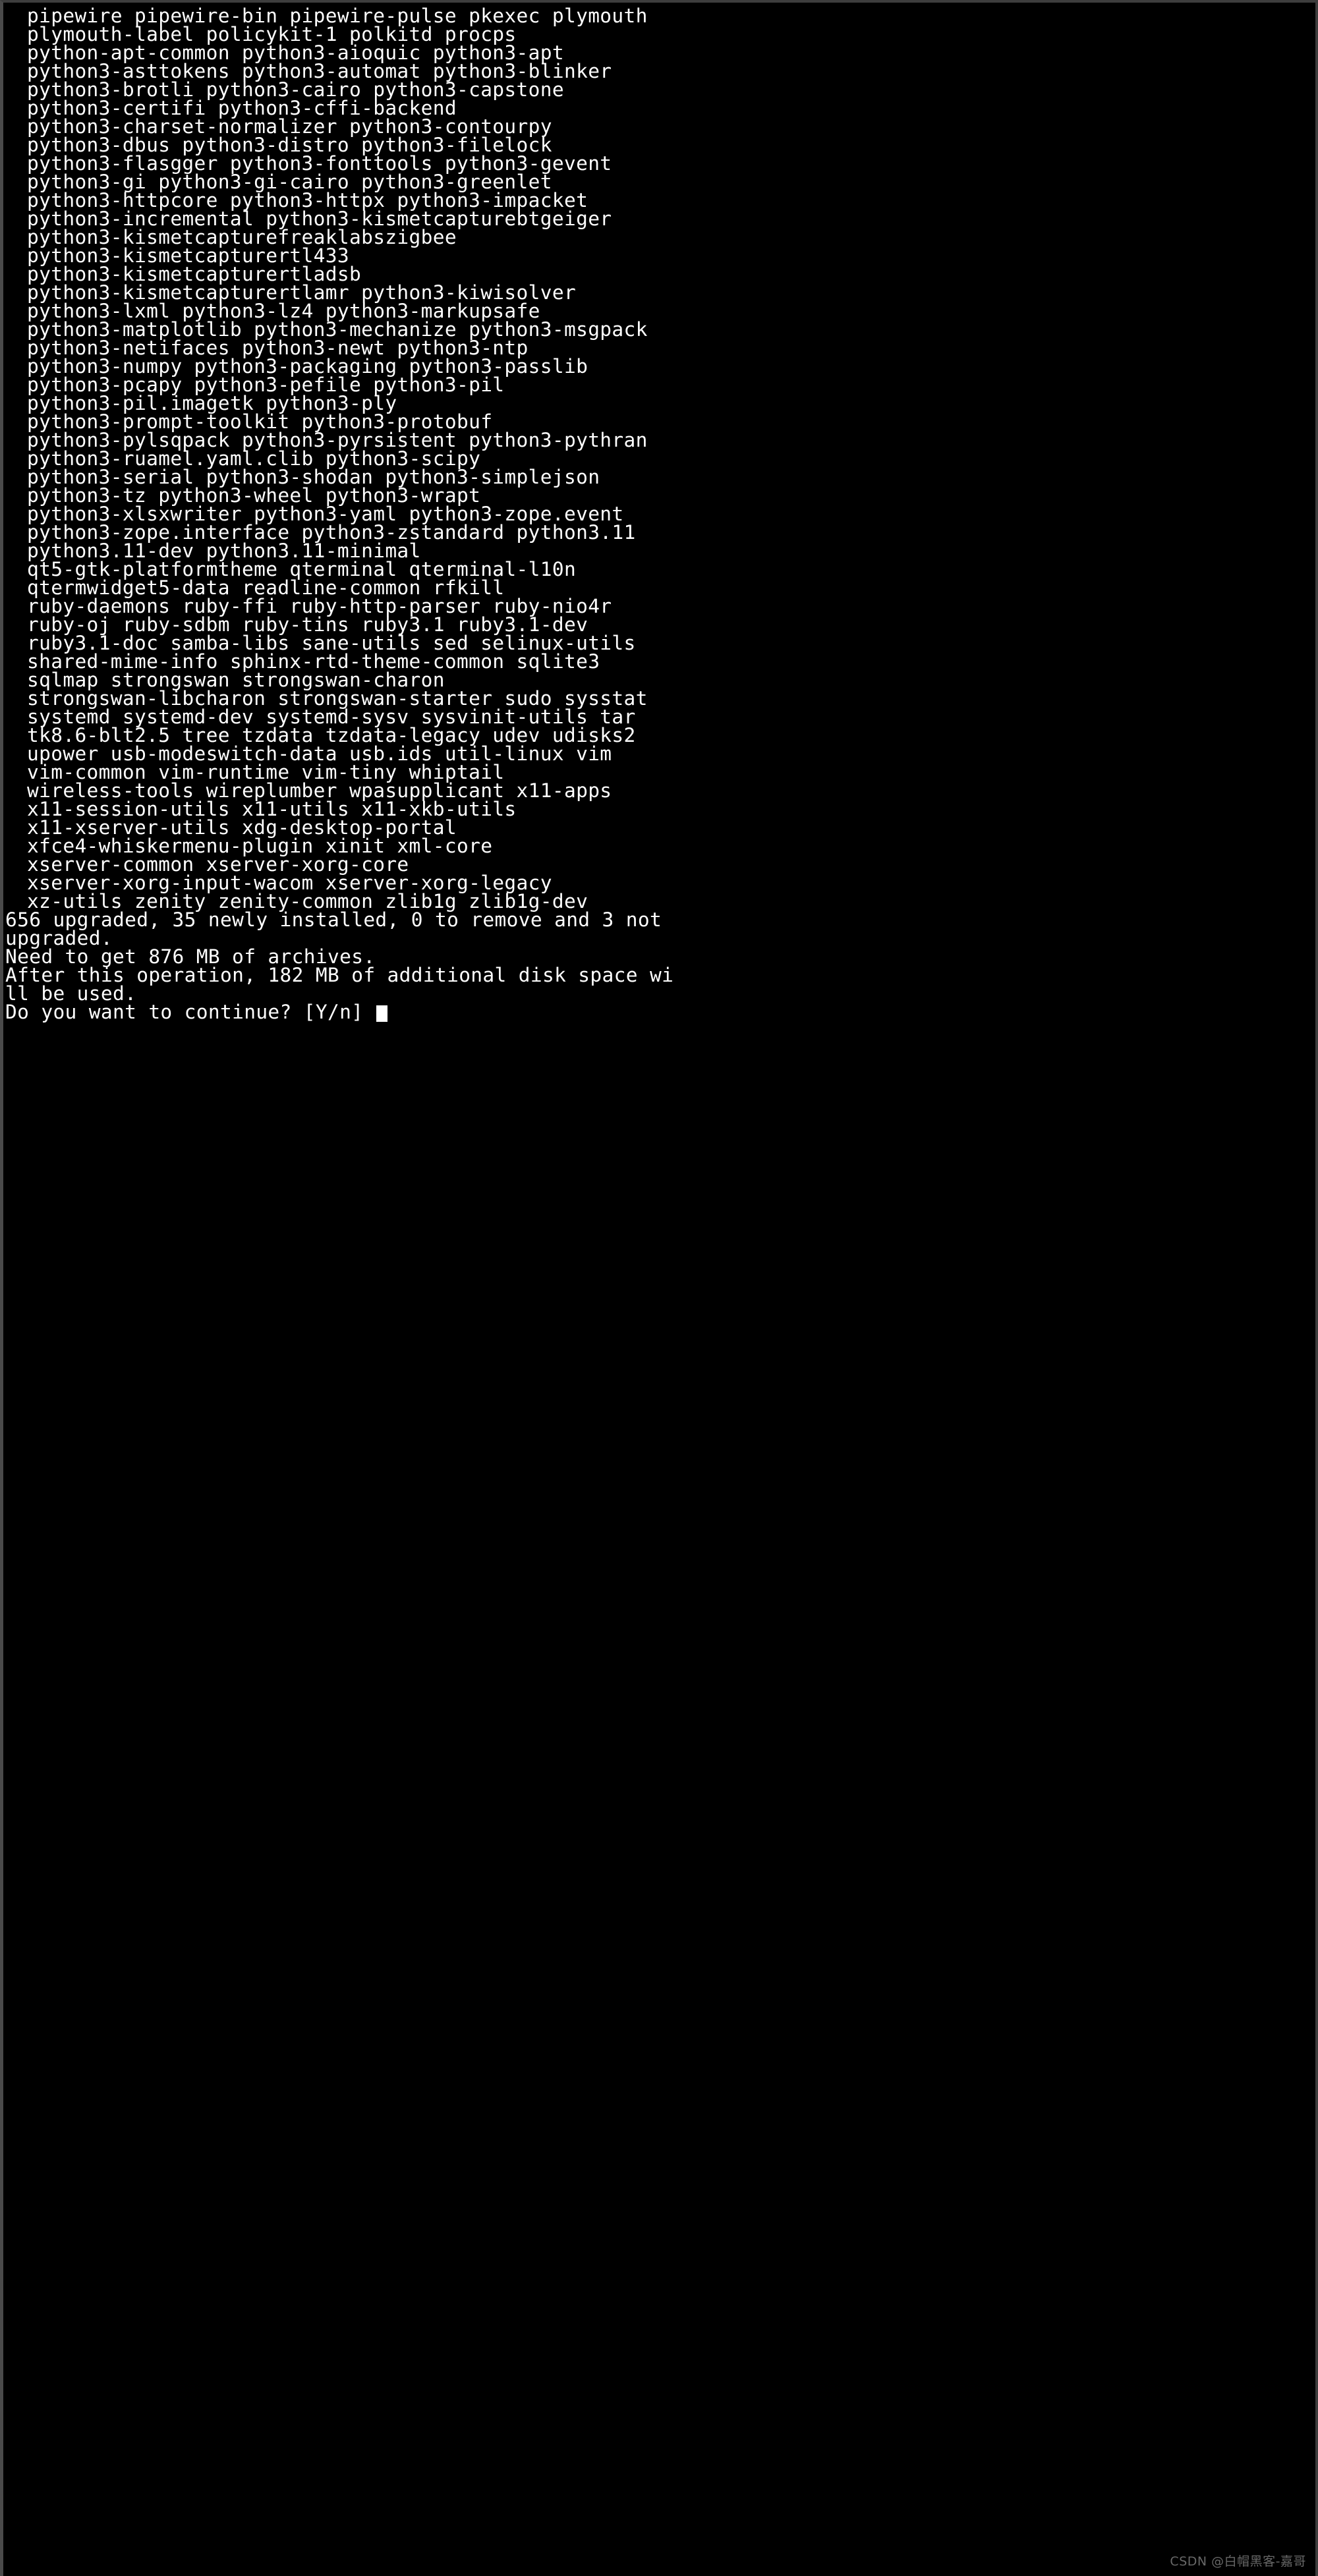 The width and height of the screenshot is (1318, 2576). What do you see at coordinates (242, 237) in the screenshot?
I see `package-list-line: python3-kismetcapturefreaklabszigbee` at bounding box center [242, 237].